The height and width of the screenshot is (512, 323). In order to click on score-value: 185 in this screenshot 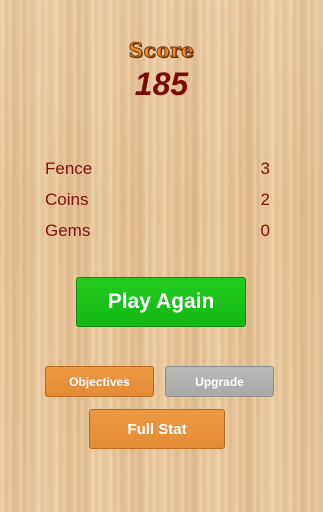, I will do `click(161, 84)`.